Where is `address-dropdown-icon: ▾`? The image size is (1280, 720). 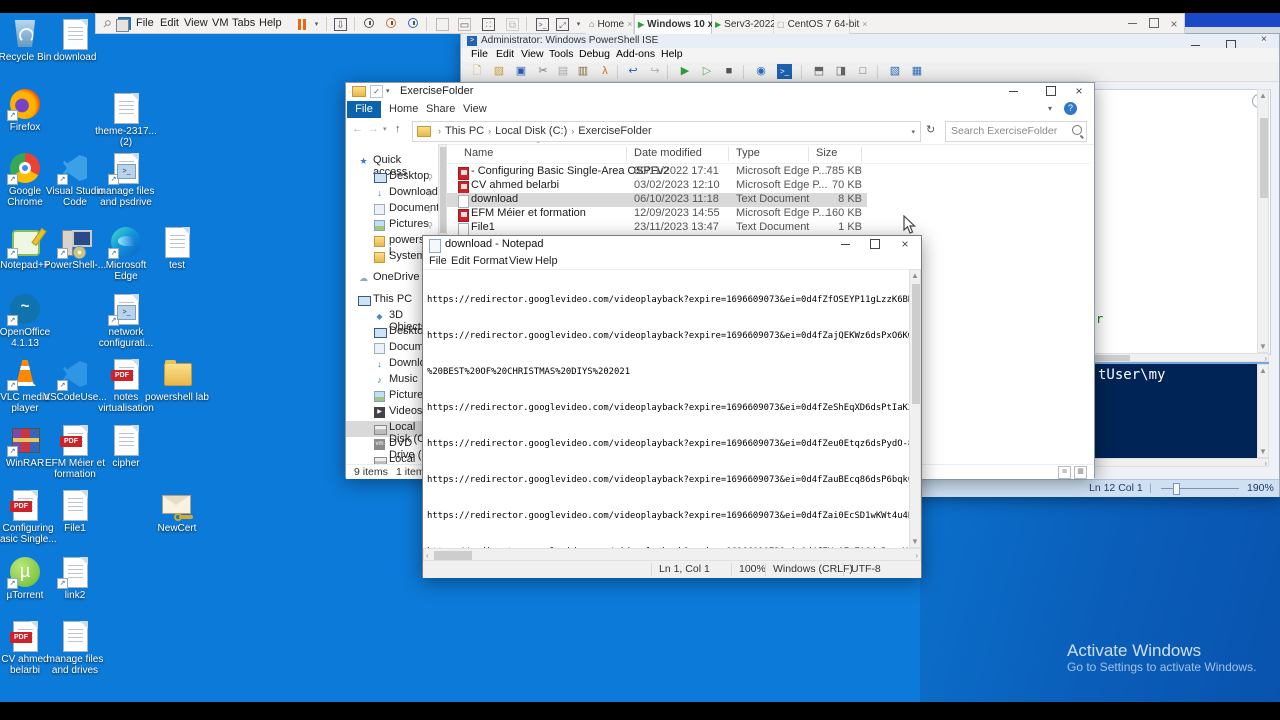
address-dropdown-icon: ▾ is located at coordinates (913, 132).